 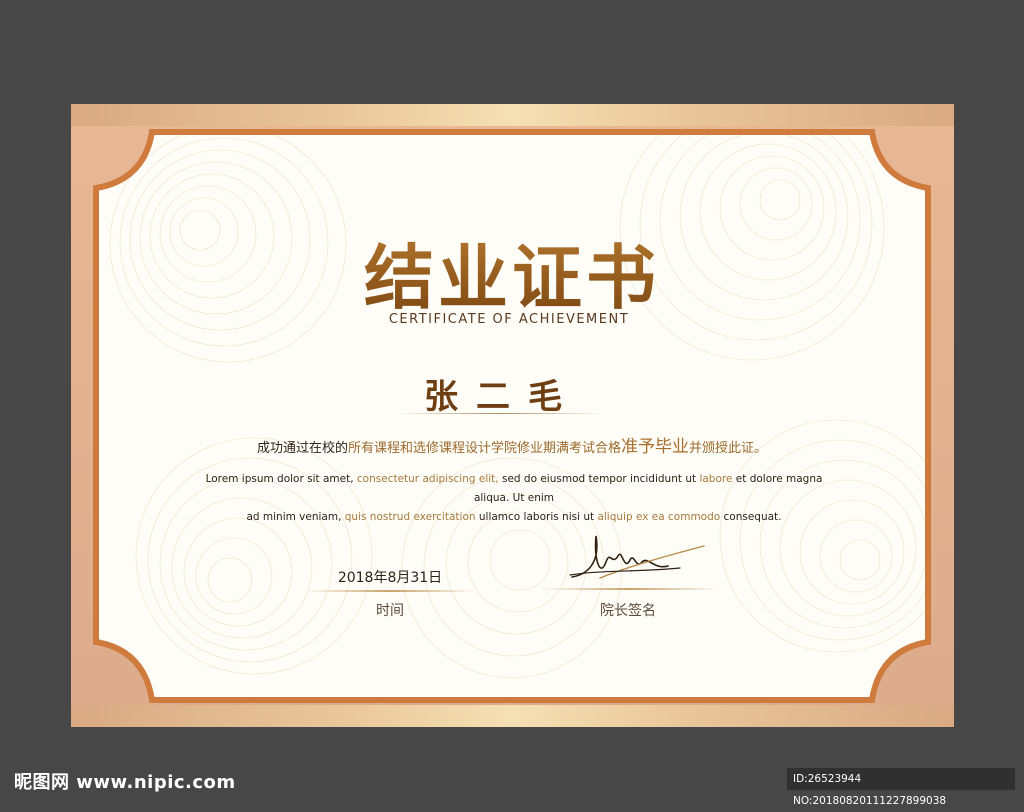 I want to click on lorem-text: ad minim veniam,, so click(x=295, y=517).